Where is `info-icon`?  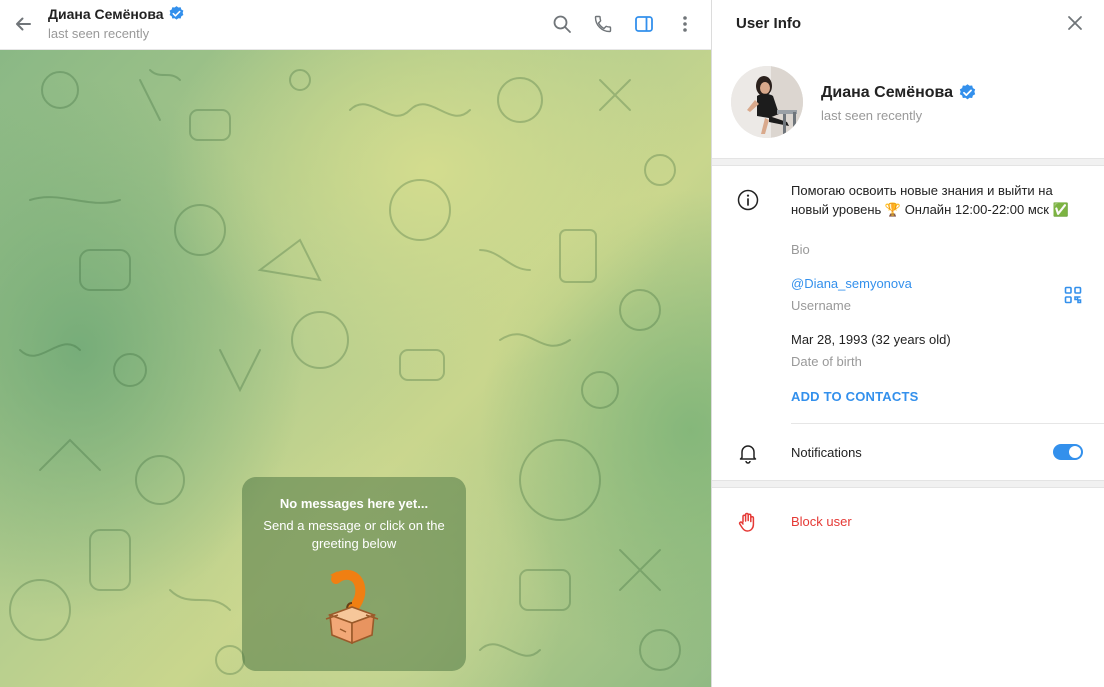 info-icon is located at coordinates (748, 200).